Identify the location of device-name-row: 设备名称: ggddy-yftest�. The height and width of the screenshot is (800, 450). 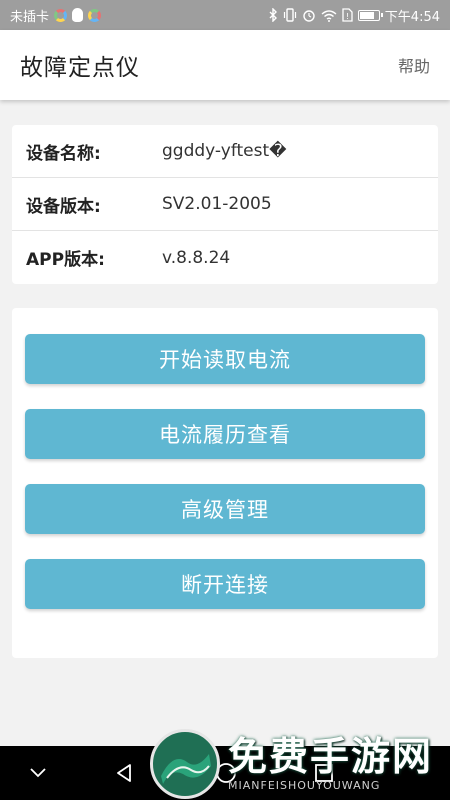
(225, 151).